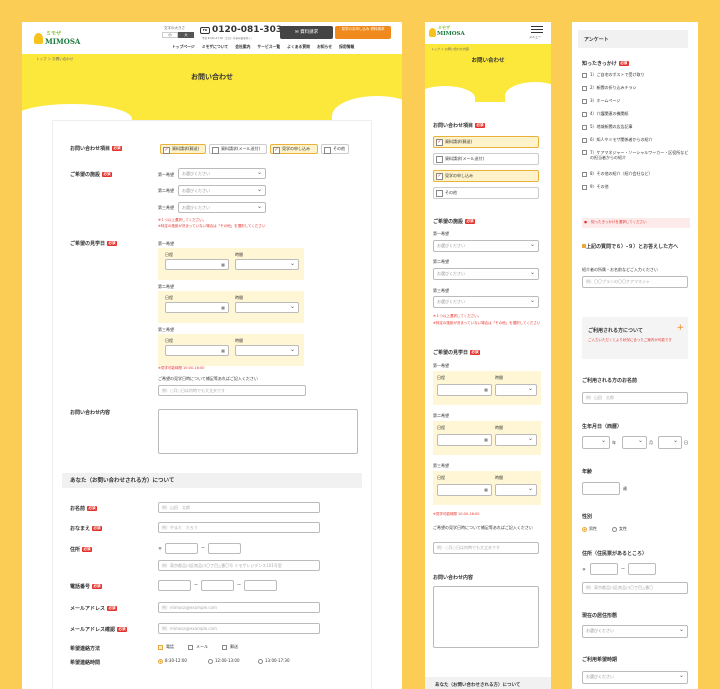 This screenshot has height=689, width=720. Describe the element at coordinates (227, 660) in the screenshot. I see `contact-time-noon-label: 12:00-13:00` at that location.